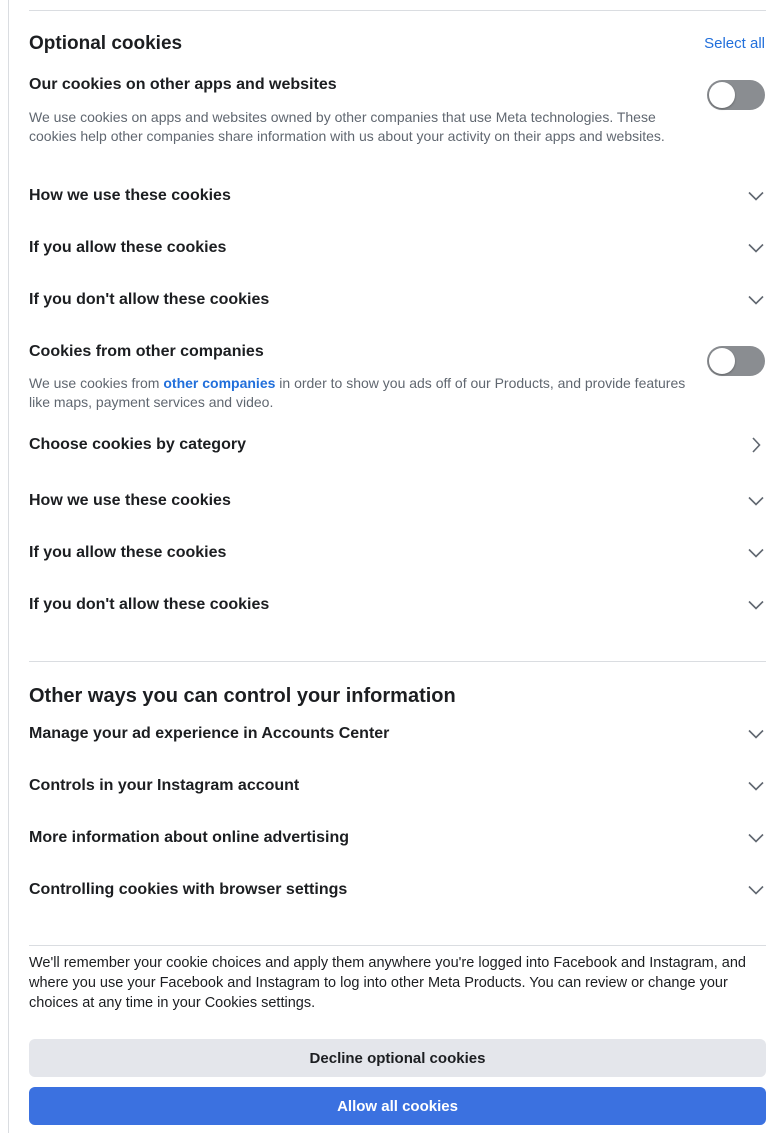 The width and height of the screenshot is (769, 1133). What do you see at coordinates (397, 1058) in the screenshot?
I see `decline-optional-cookies-button: Decline optional cookies` at bounding box center [397, 1058].